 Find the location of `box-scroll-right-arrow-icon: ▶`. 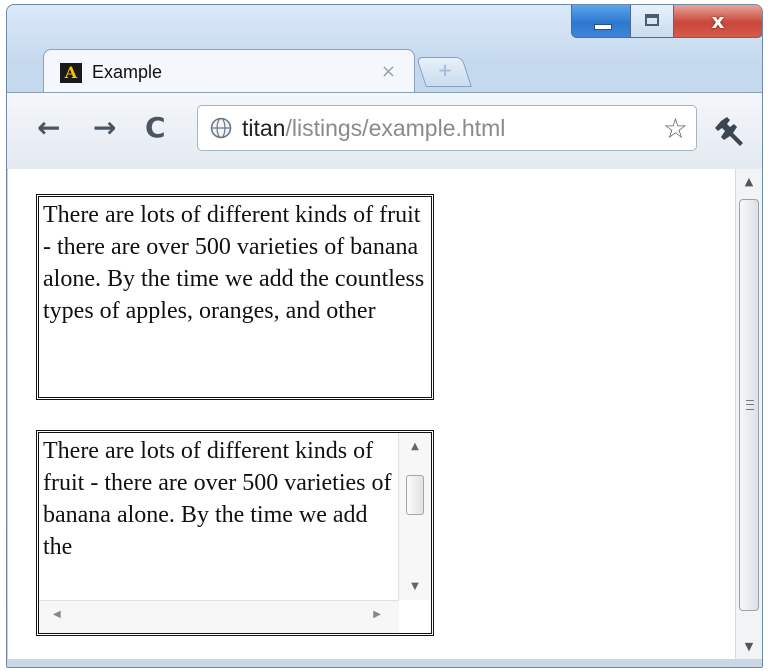

box-scroll-right-arrow-icon: ▶ is located at coordinates (377, 614).